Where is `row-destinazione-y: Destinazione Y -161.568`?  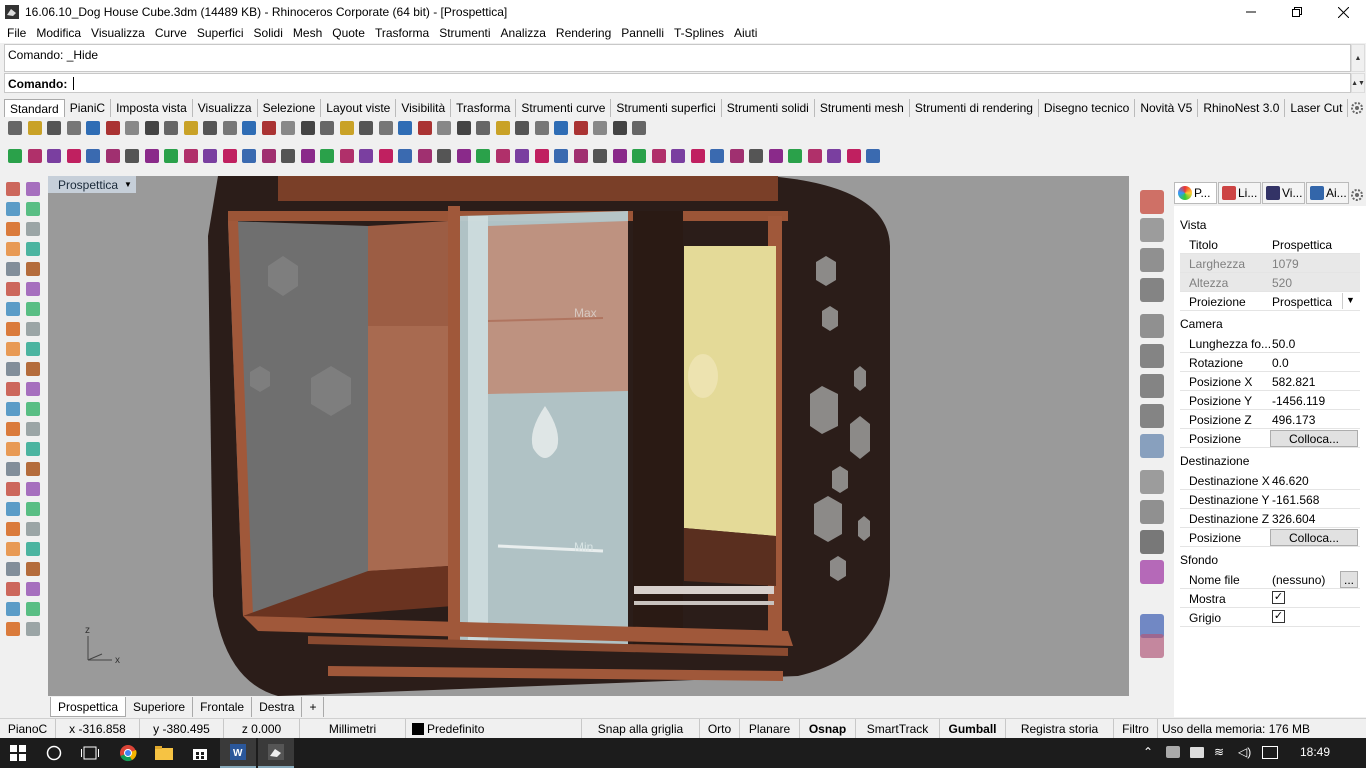 row-destinazione-y: Destinazione Y -161.568 is located at coordinates (1270, 499).